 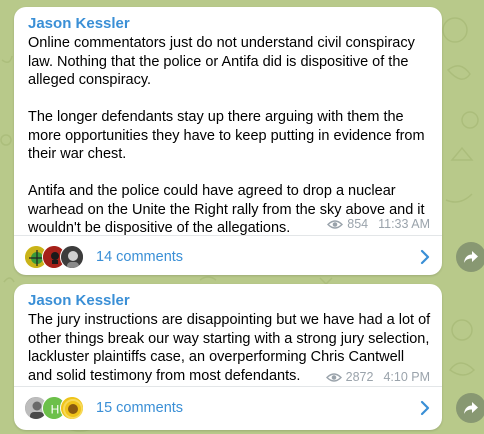 What do you see at coordinates (359, 377) in the screenshot?
I see `view-count: 2872` at bounding box center [359, 377].